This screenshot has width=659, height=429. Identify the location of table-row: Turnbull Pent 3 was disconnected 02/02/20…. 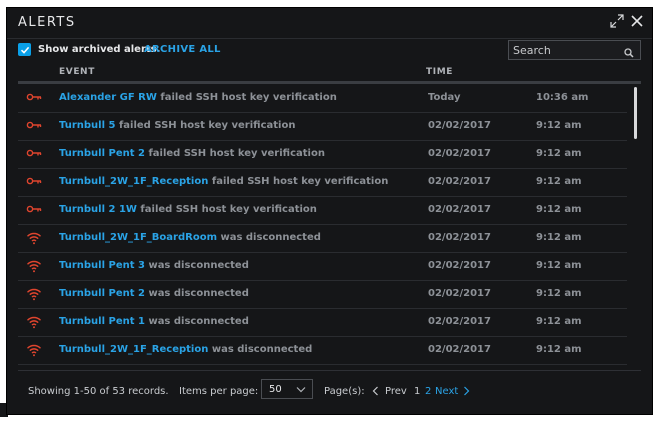
(322, 266).